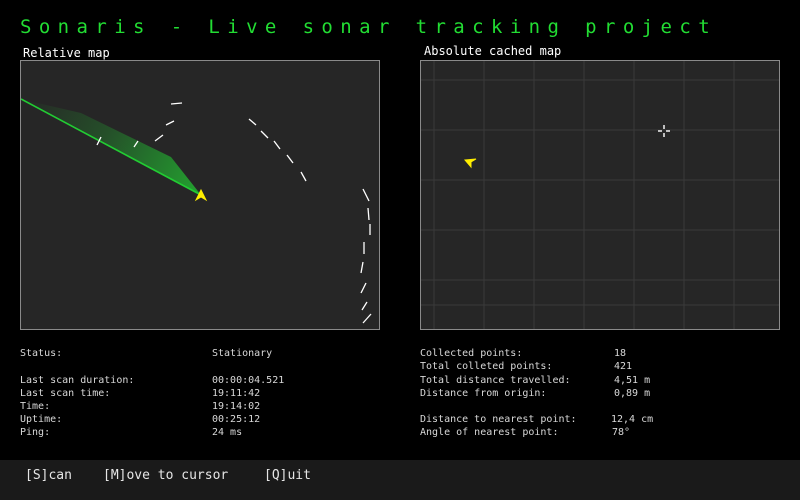 This screenshot has width=800, height=500. What do you see at coordinates (489, 432) in the screenshot?
I see `nearest-angle-label: Angle of nearest point:` at bounding box center [489, 432].